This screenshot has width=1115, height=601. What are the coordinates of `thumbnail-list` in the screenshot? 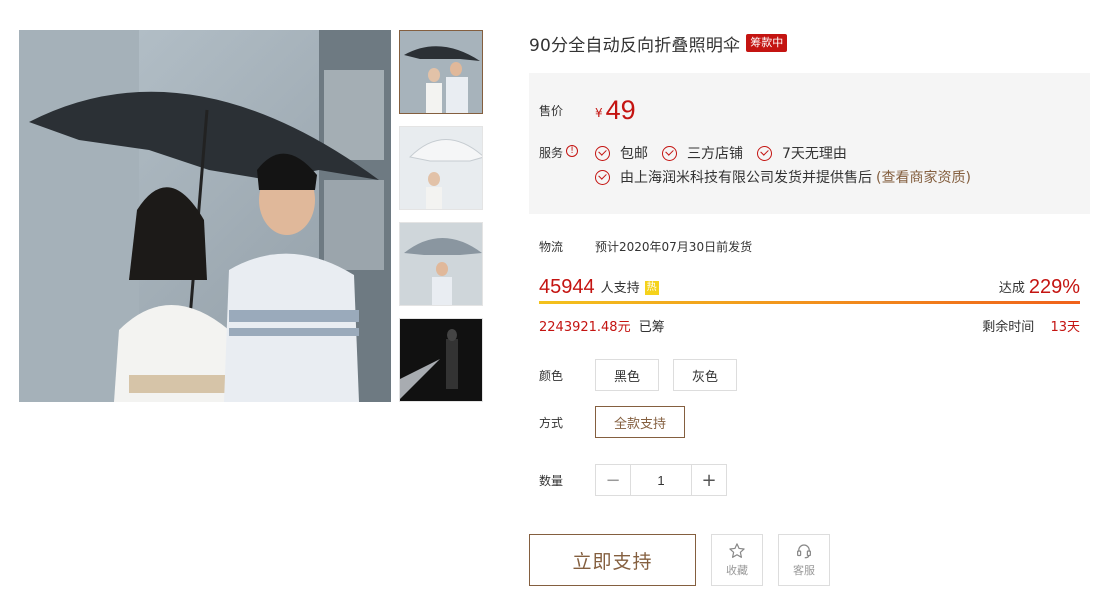 It's located at (441, 222).